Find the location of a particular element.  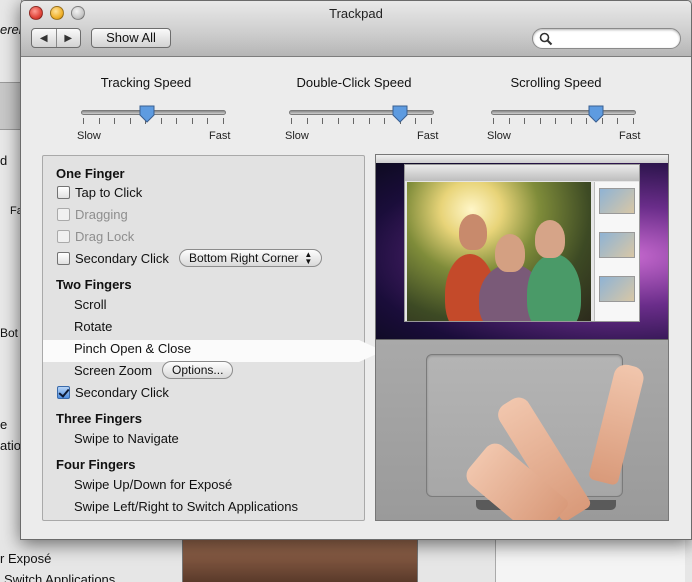

rotate-row: Rotate is located at coordinates (93, 326).